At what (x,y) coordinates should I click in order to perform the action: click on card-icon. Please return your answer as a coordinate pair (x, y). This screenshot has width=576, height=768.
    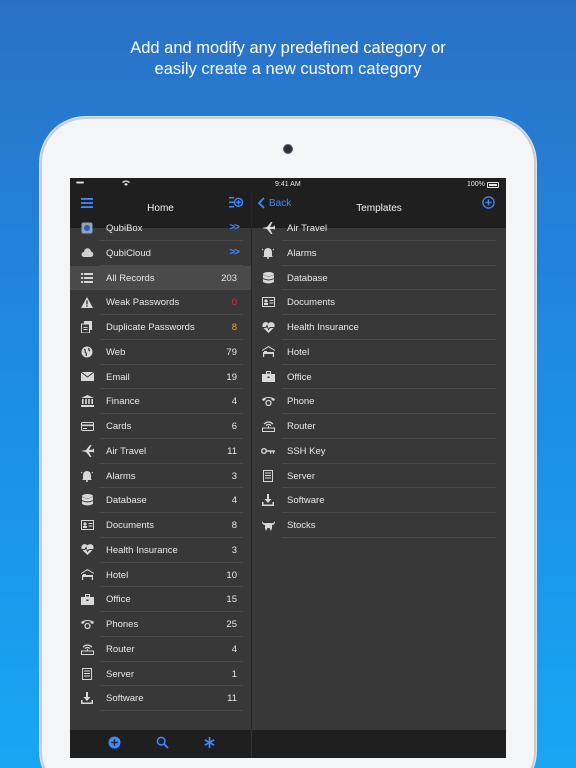
    Looking at the image, I should click on (87, 426).